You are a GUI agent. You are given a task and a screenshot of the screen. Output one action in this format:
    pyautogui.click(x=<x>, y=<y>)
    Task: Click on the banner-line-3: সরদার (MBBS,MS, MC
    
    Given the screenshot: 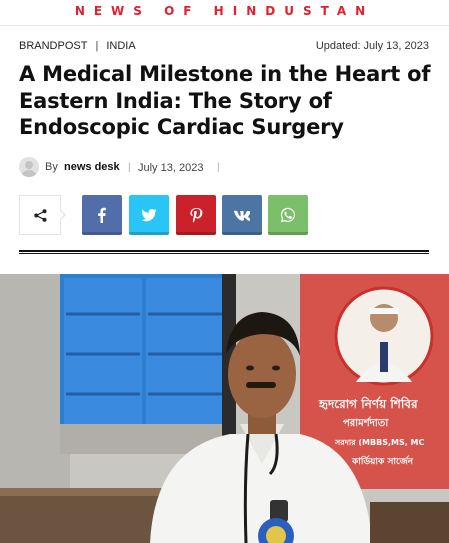 What is the action you would take?
    pyautogui.click(x=379, y=442)
    